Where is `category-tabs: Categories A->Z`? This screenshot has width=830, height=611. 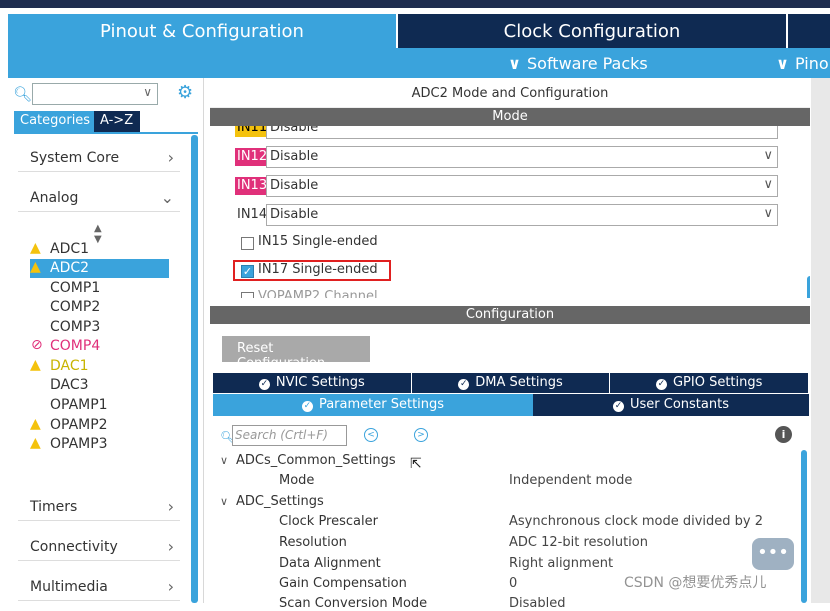
category-tabs: Categories A->Z is located at coordinates (77, 121).